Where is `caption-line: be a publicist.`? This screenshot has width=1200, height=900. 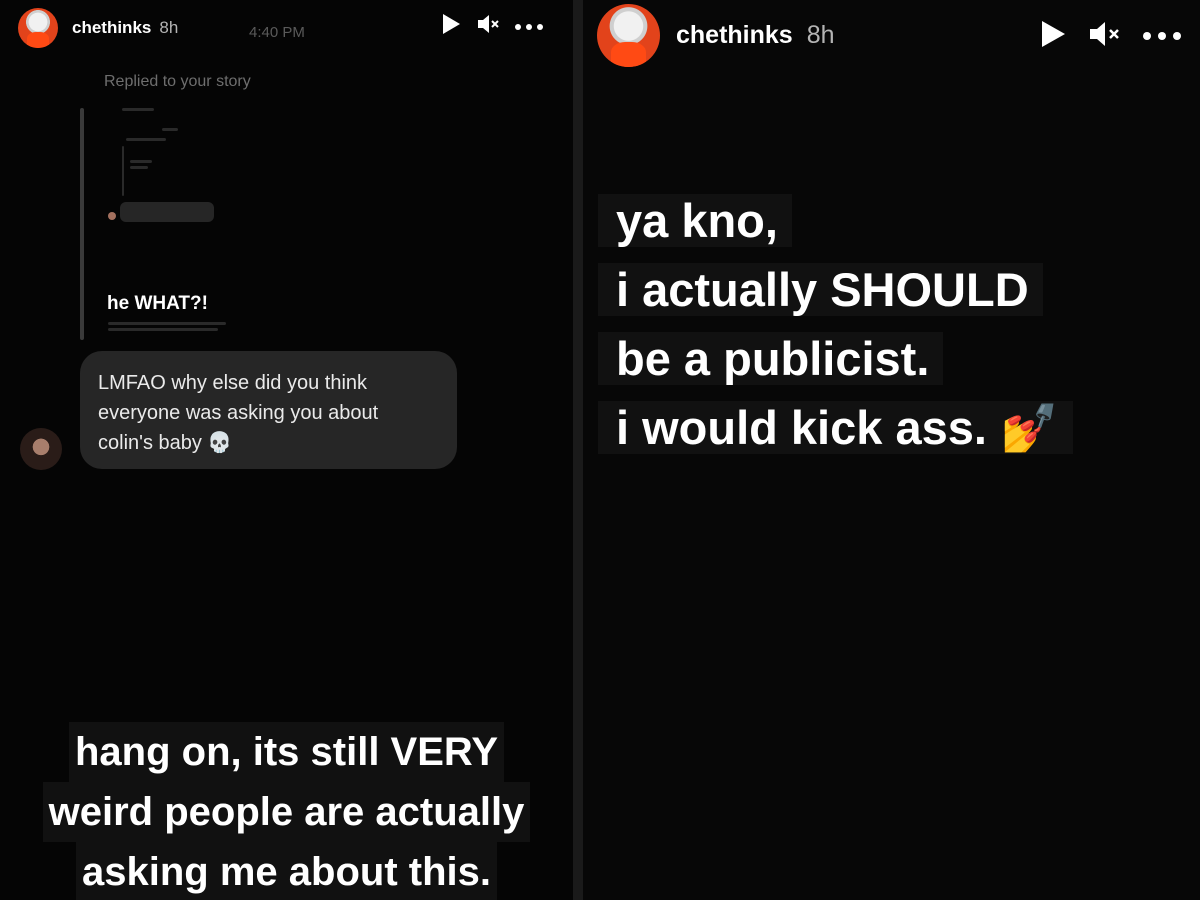 caption-line: be a publicist. is located at coordinates (771, 358).